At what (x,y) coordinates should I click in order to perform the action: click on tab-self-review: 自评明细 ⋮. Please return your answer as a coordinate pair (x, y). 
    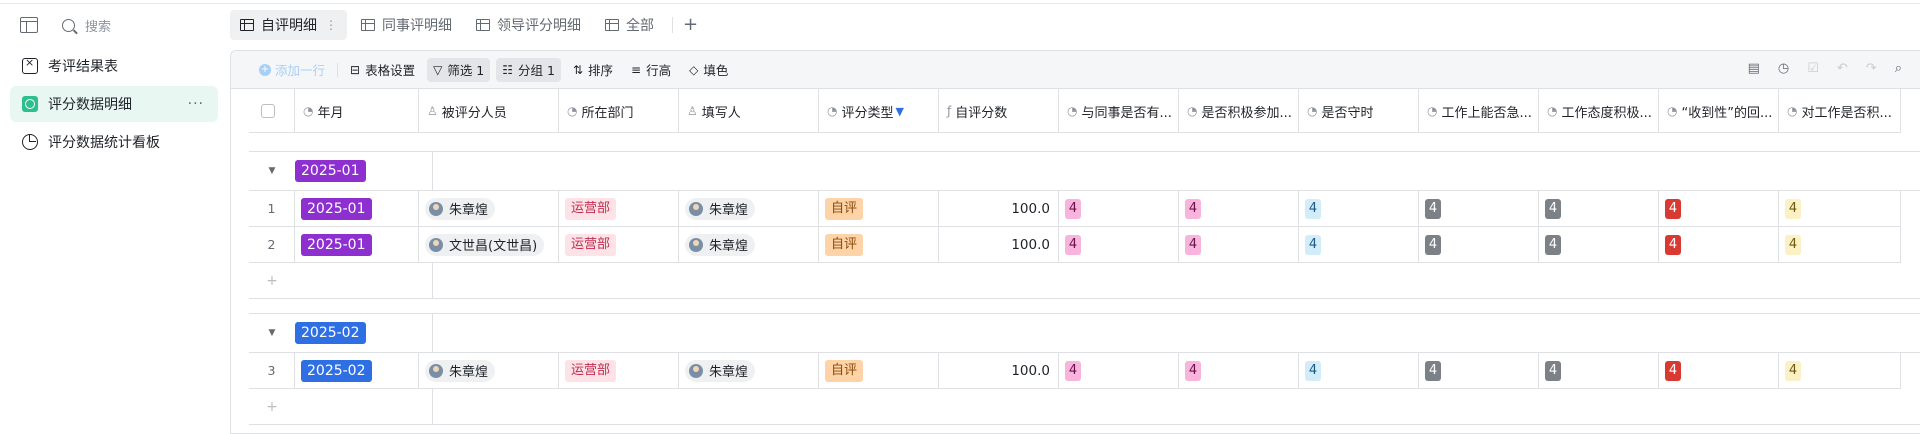
    Looking at the image, I should click on (288, 25).